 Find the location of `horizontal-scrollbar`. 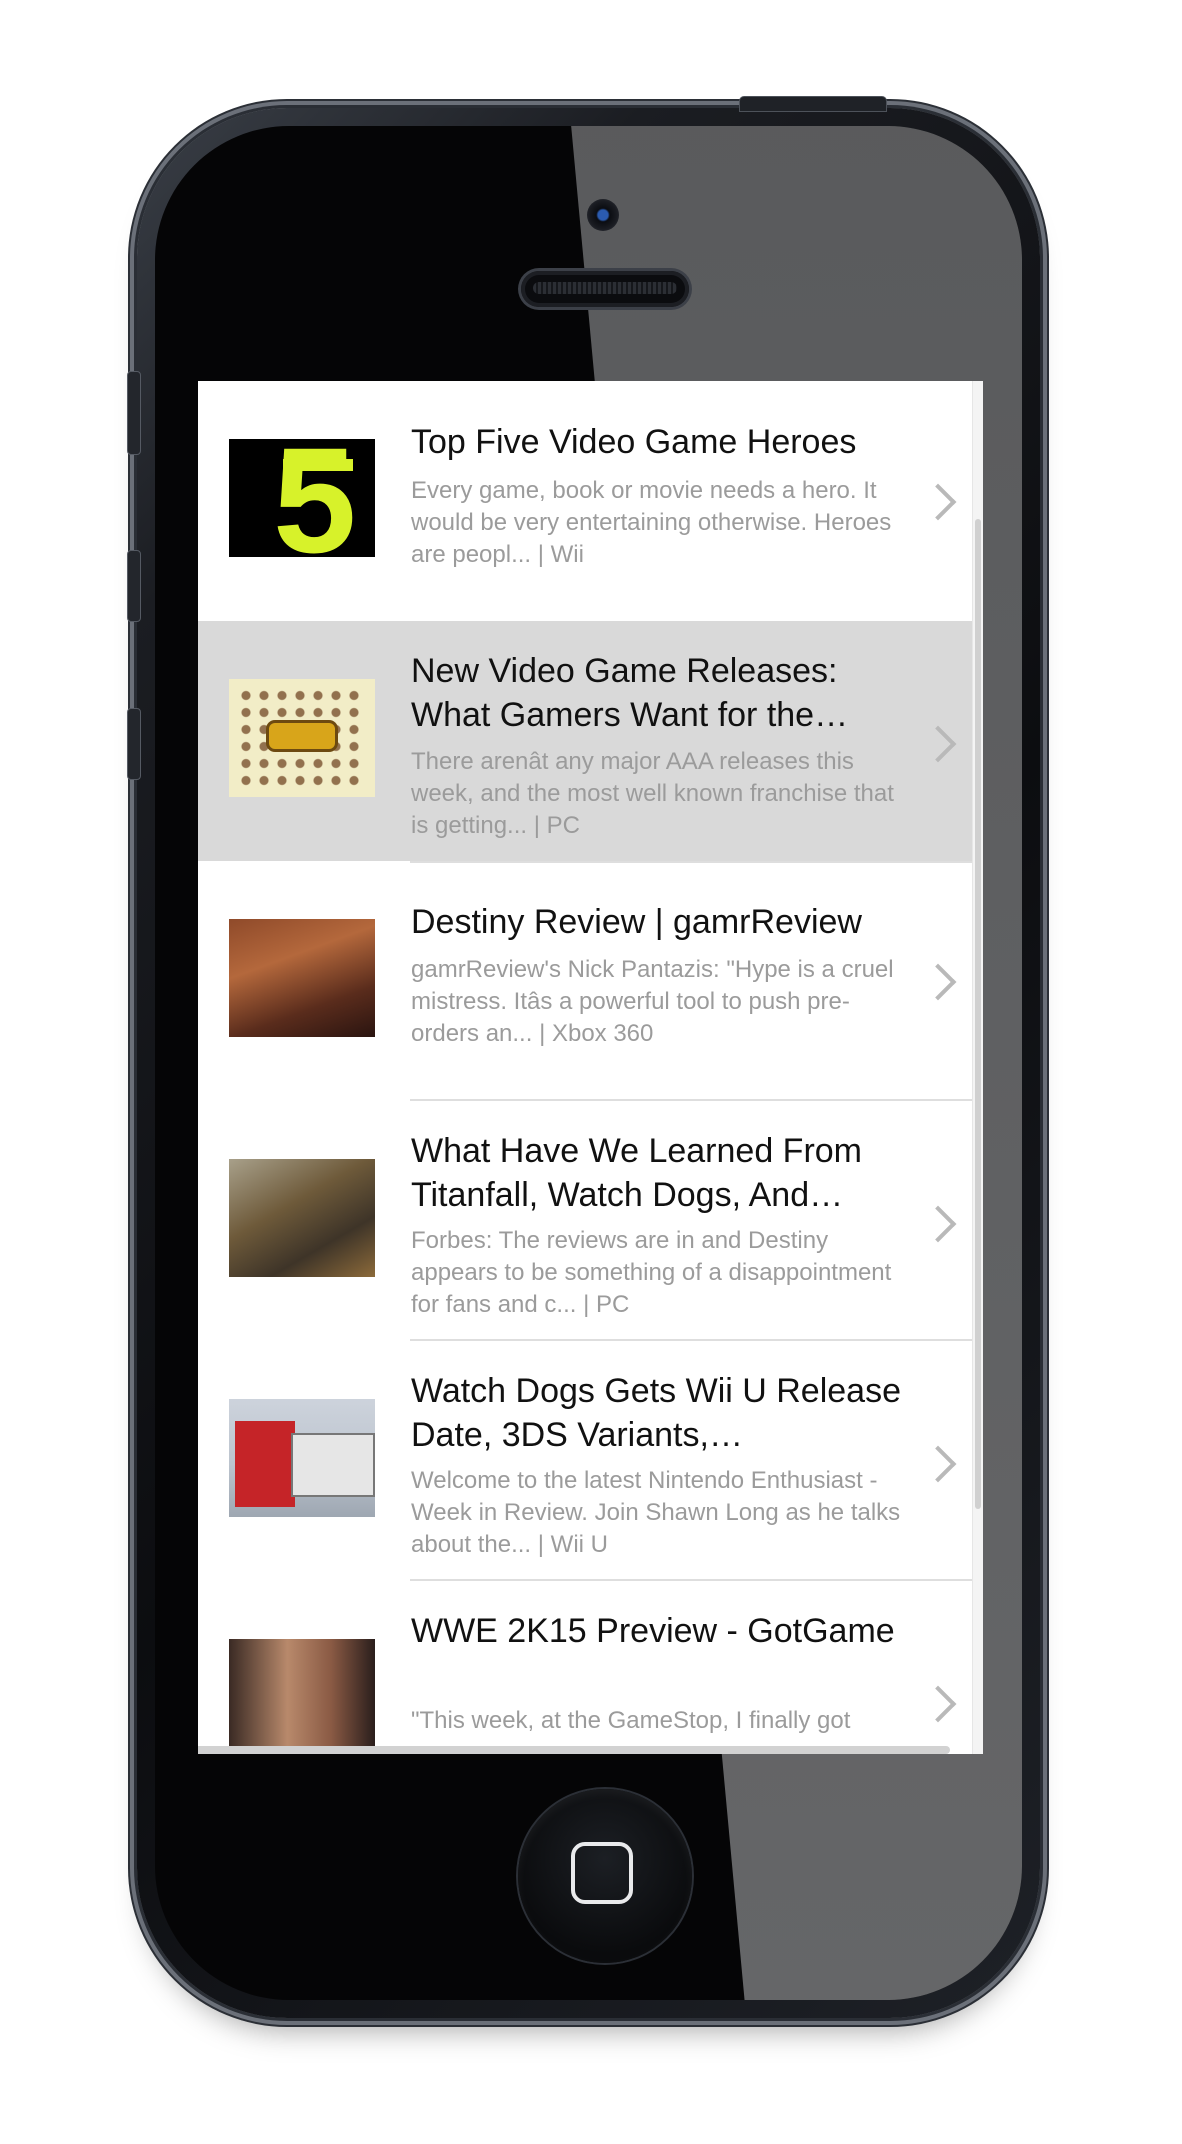

horizontal-scrollbar is located at coordinates (574, 1750).